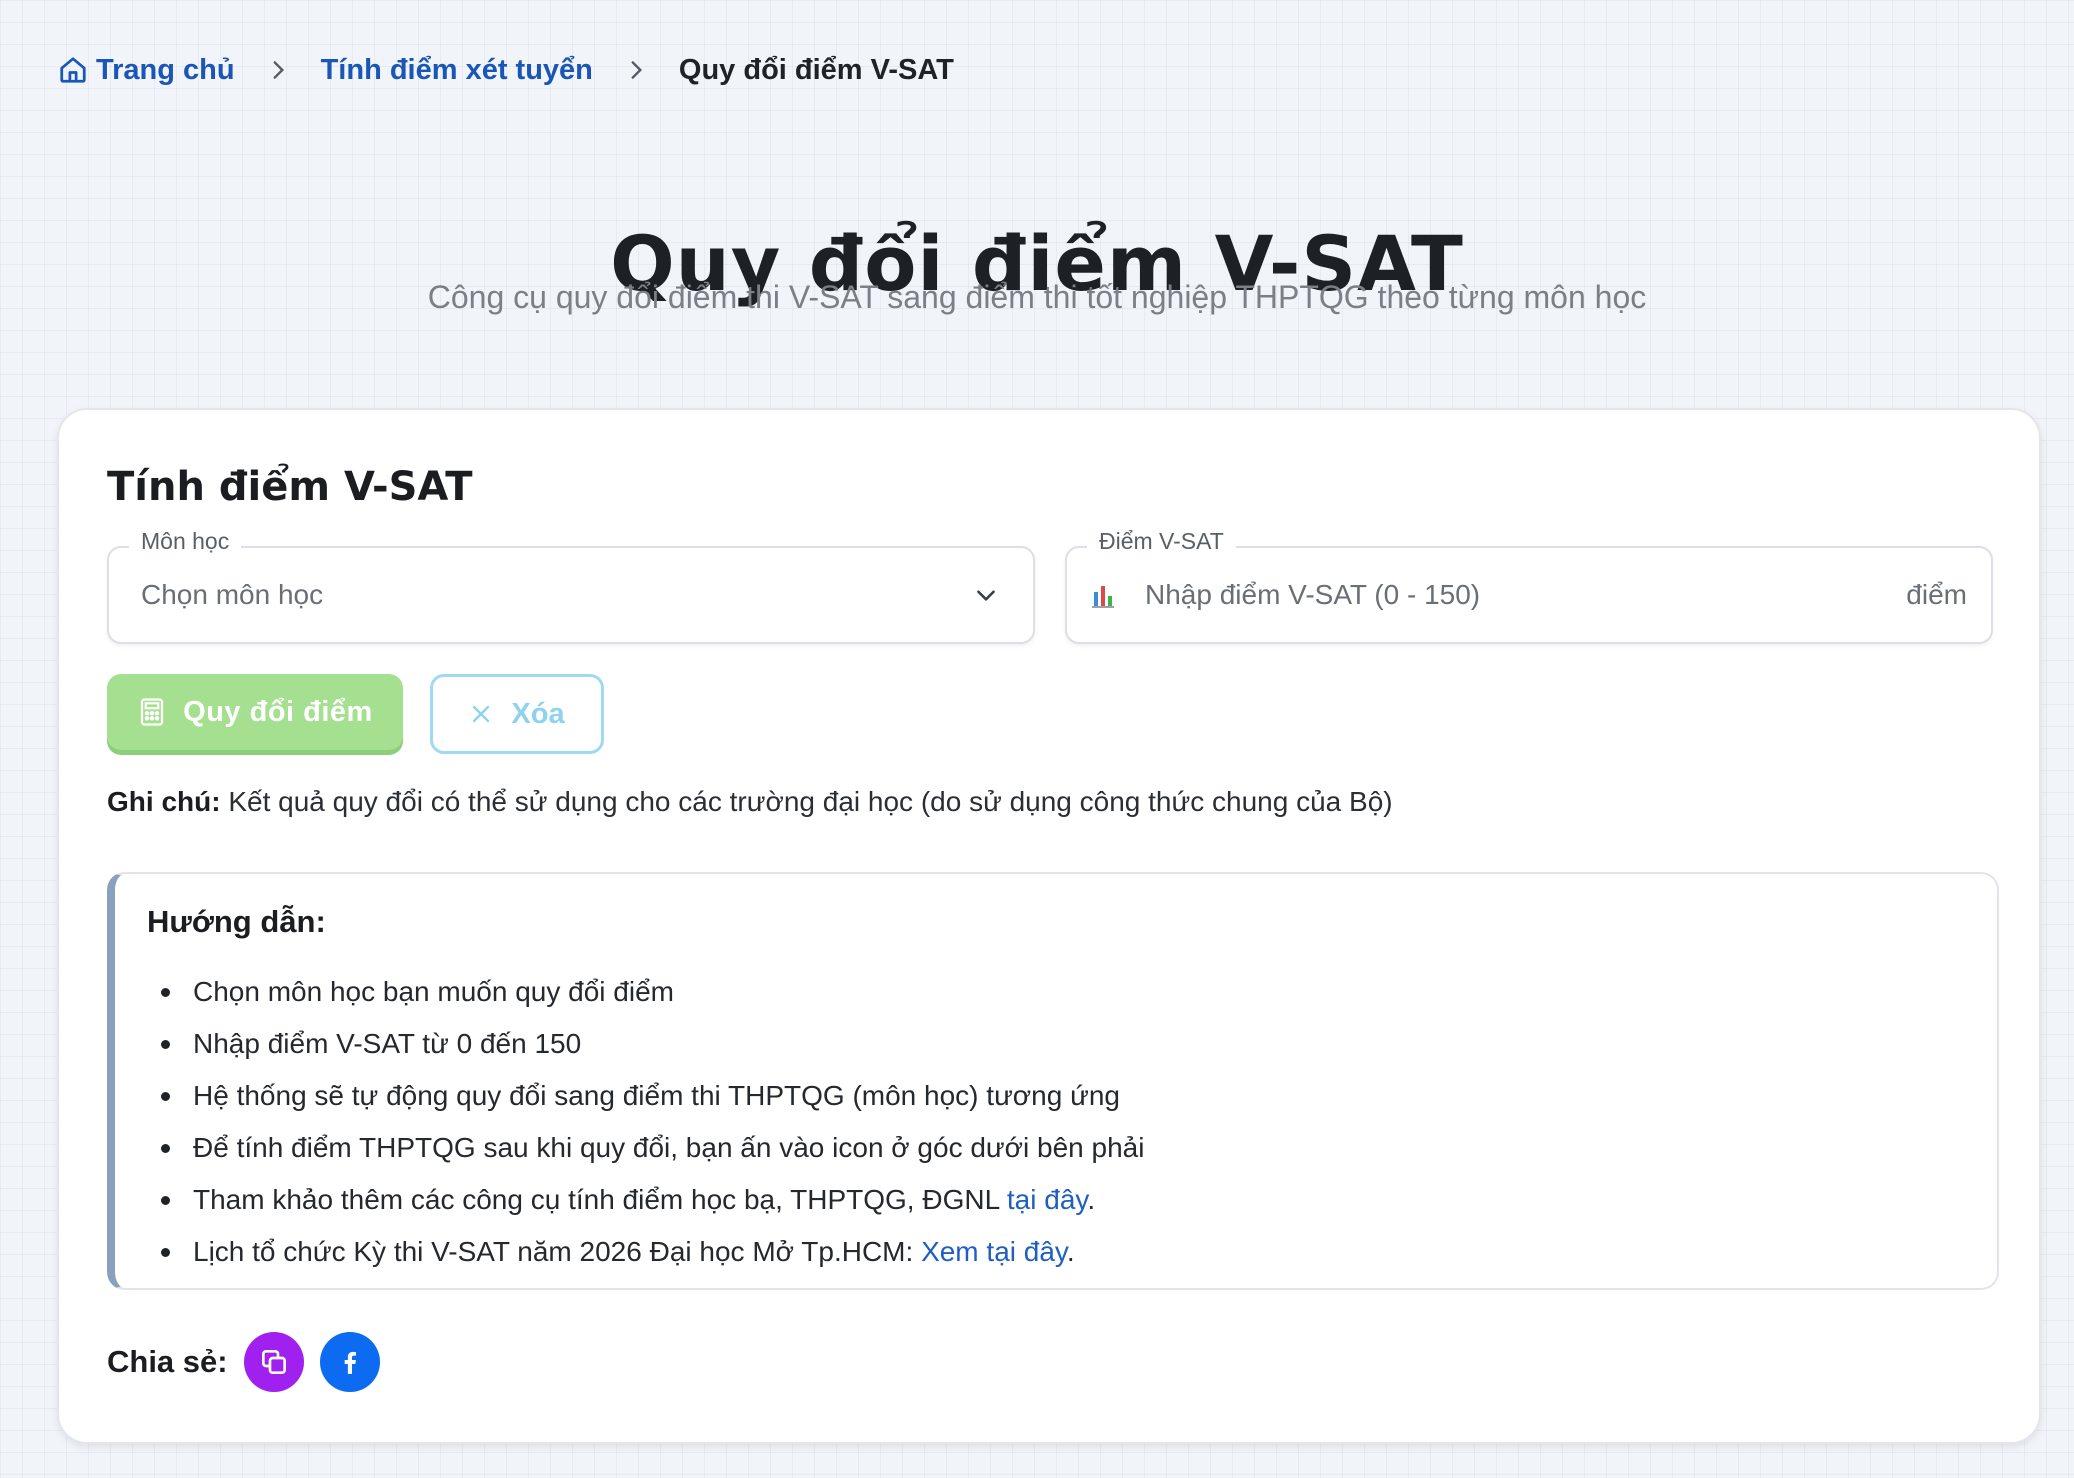  I want to click on calculator-icon, so click(152, 712).